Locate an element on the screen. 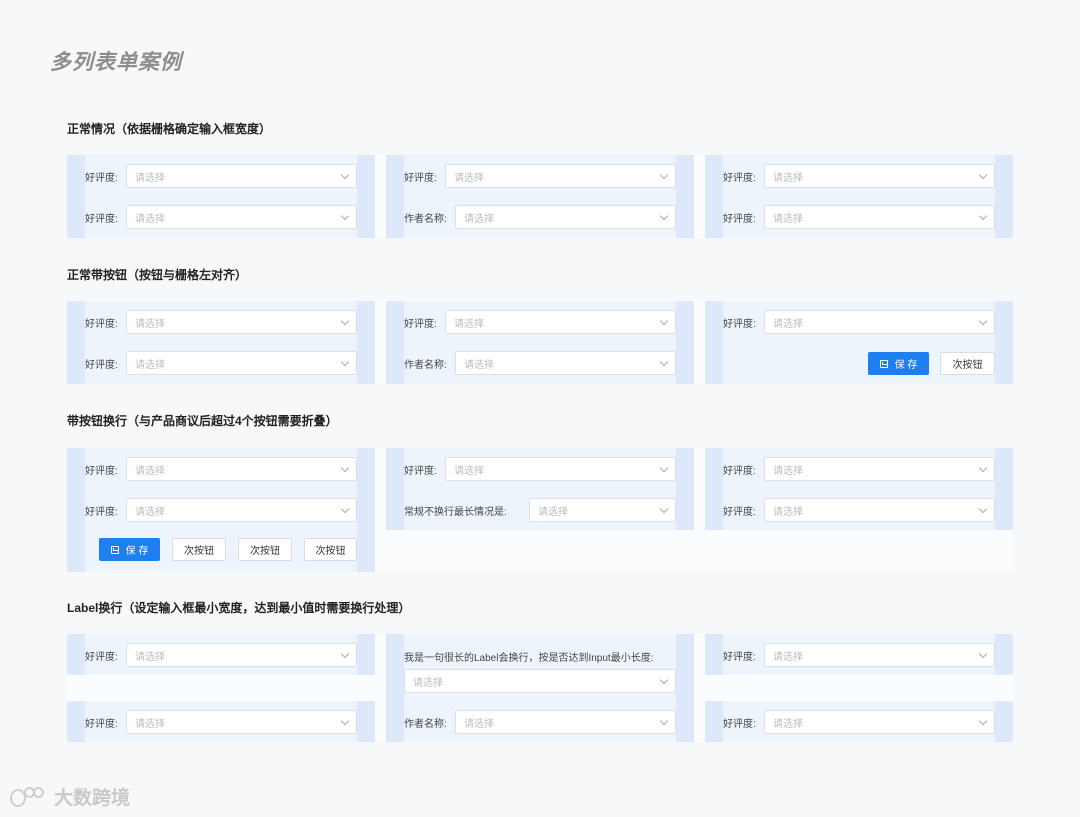  grid-column-3: 好评度: 请选择 保 存 次按钮 is located at coordinates (859, 342).